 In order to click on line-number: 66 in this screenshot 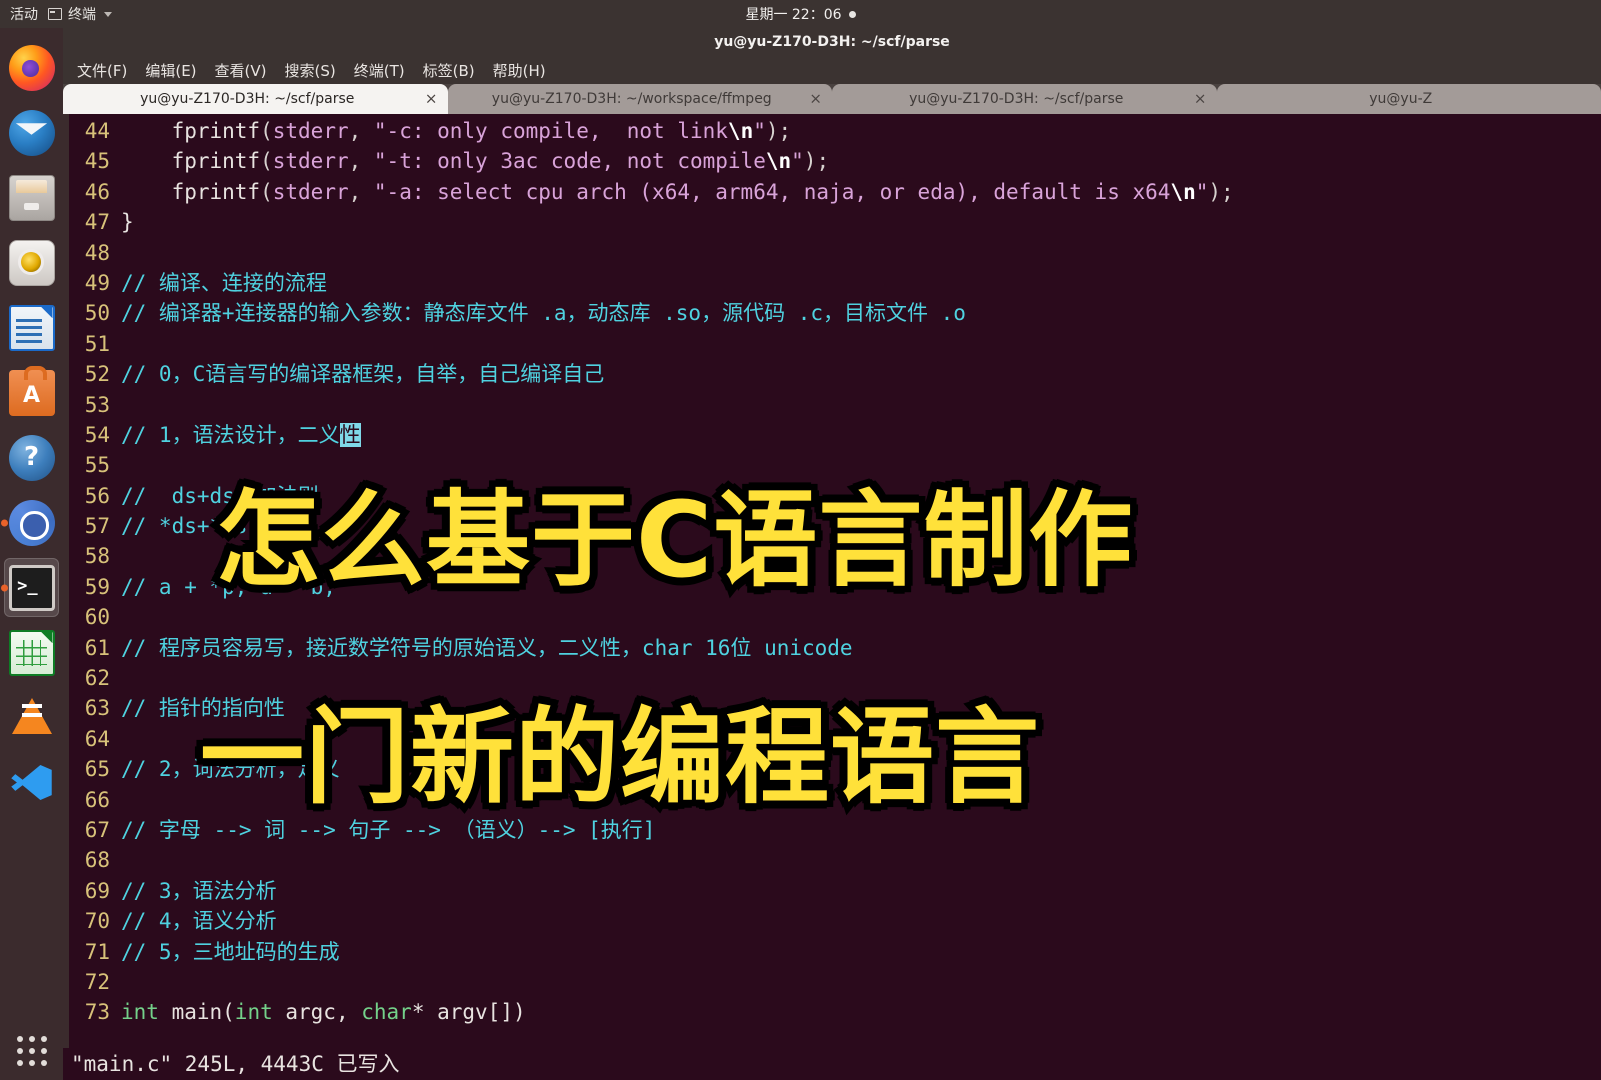, I will do `click(97, 799)`.